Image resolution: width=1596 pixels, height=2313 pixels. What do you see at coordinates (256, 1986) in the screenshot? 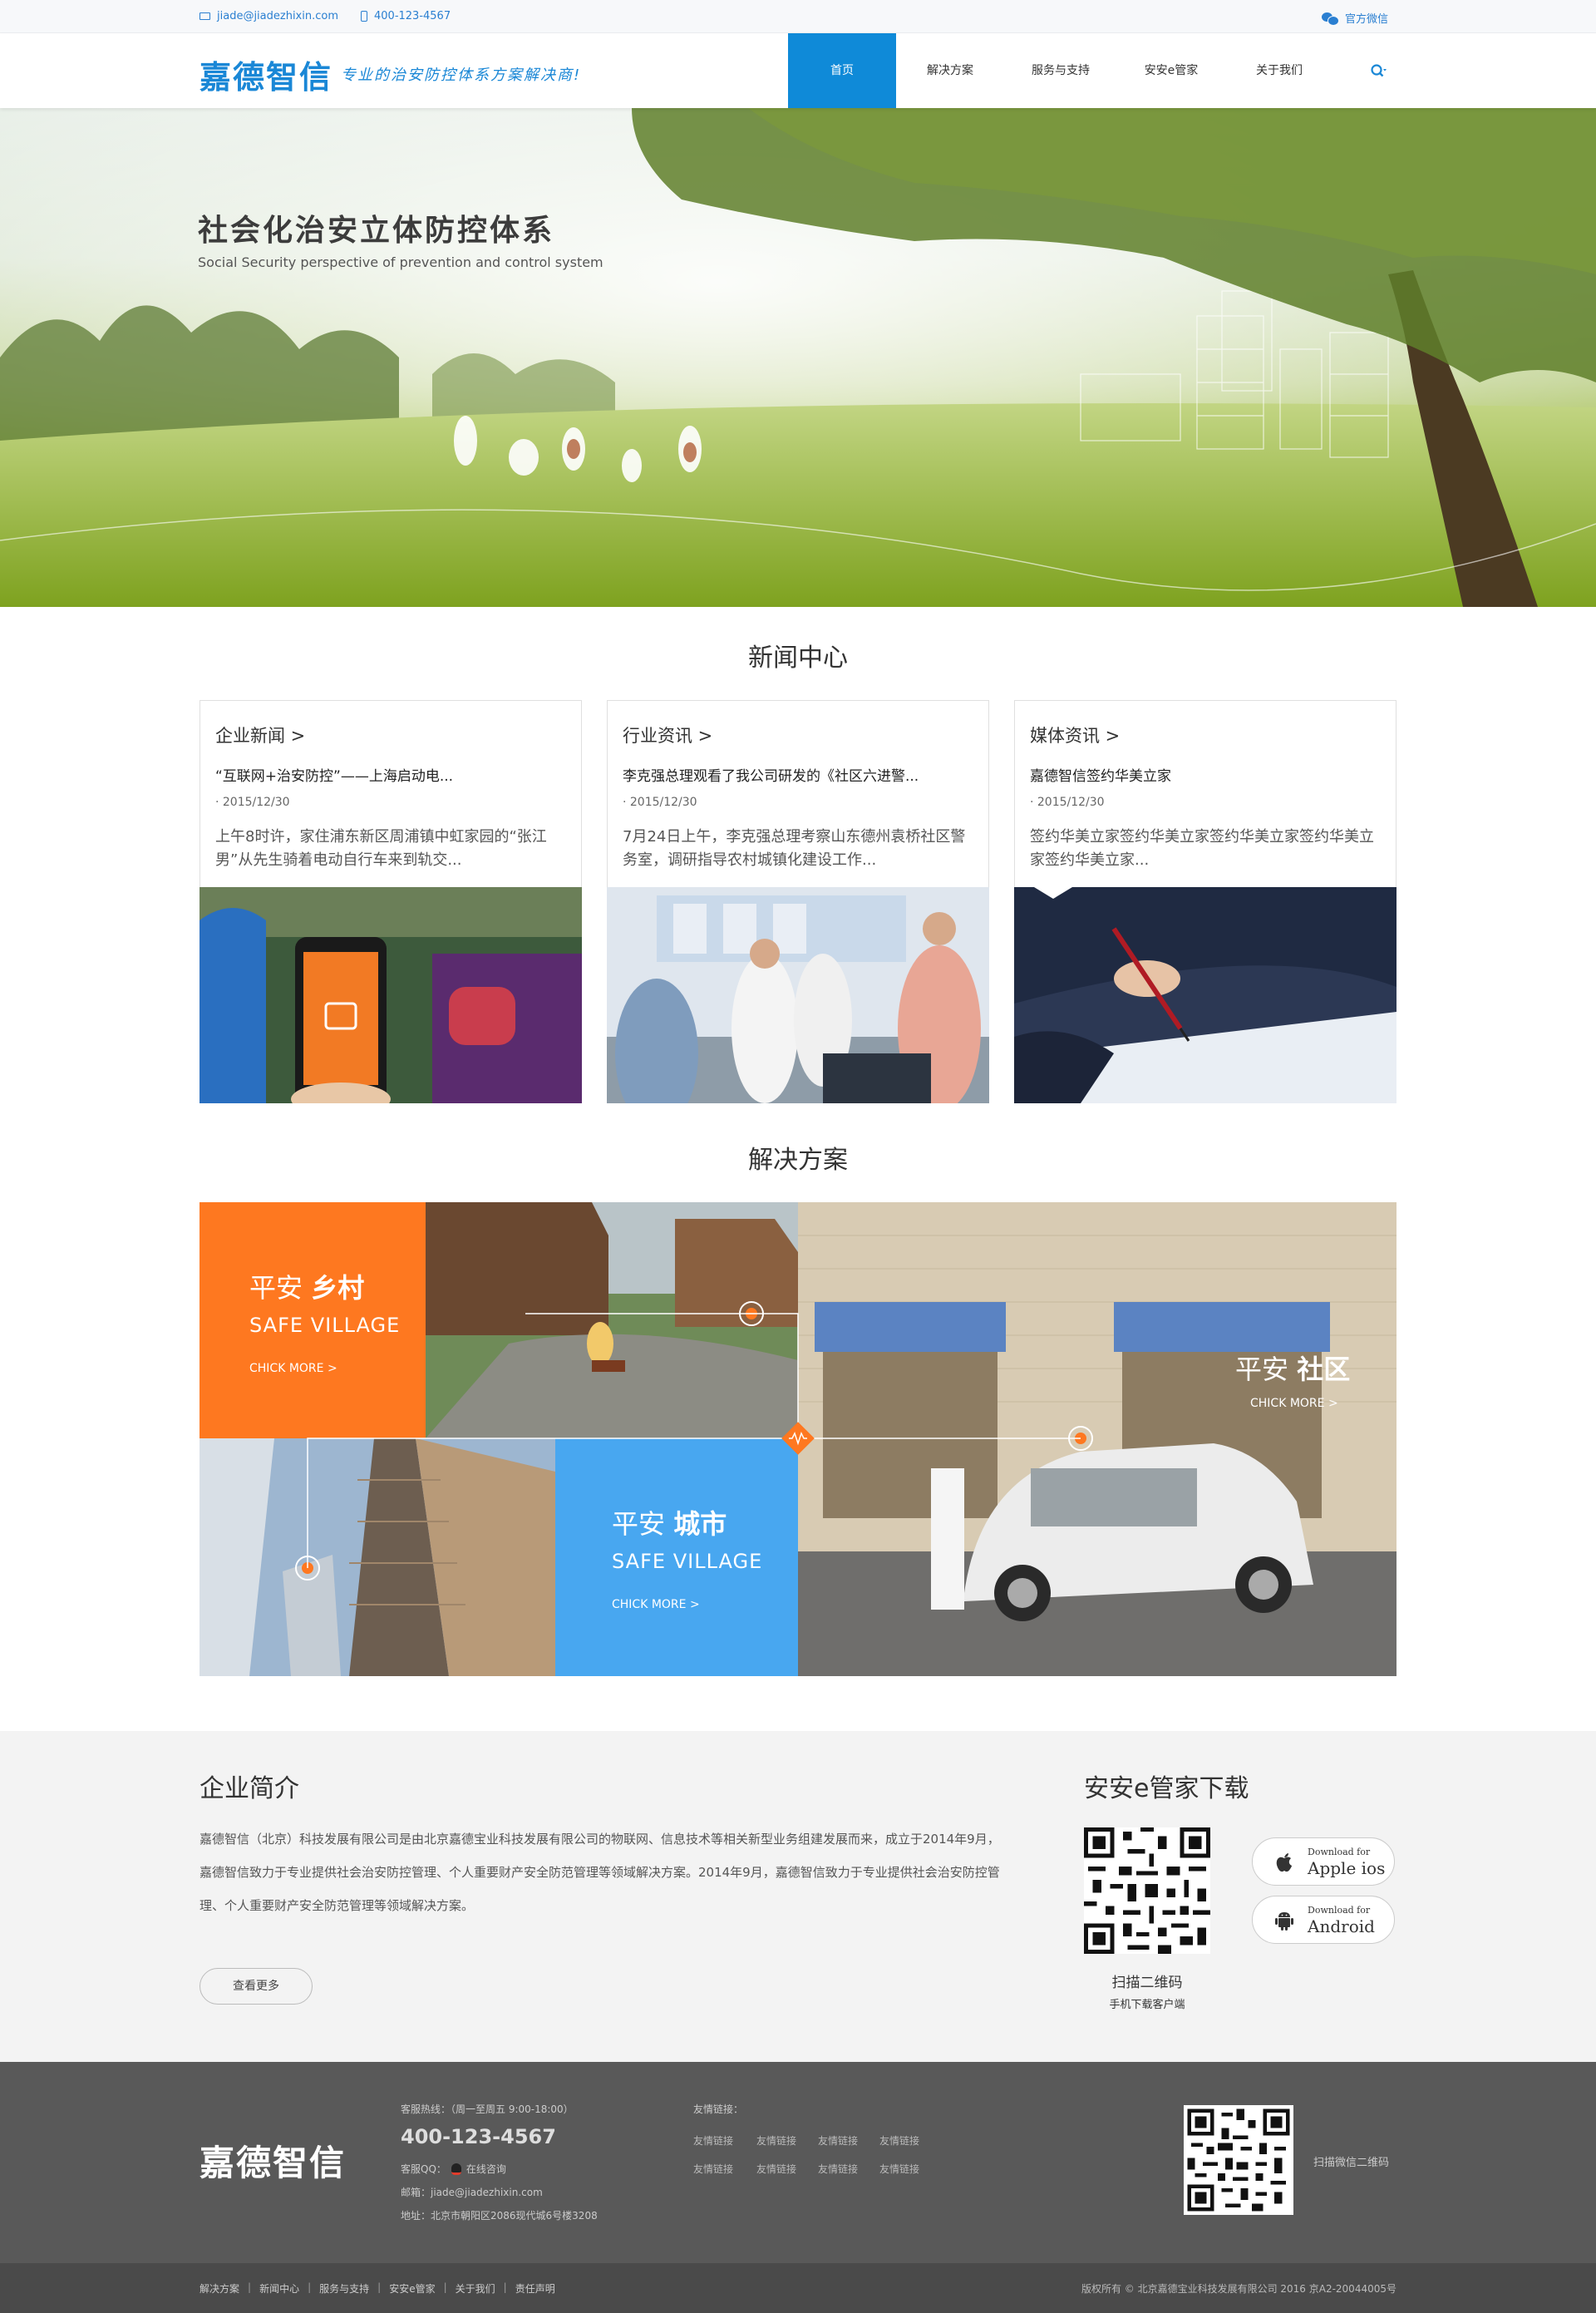
I see `view-more-button: 查看更多` at bounding box center [256, 1986].